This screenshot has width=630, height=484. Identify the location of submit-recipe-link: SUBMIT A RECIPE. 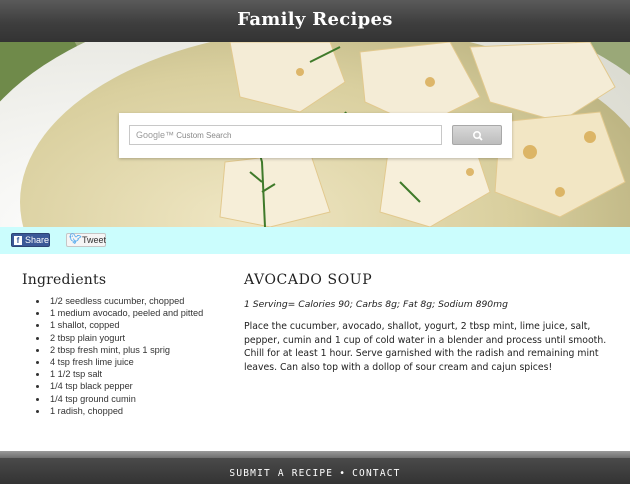
(281, 473).